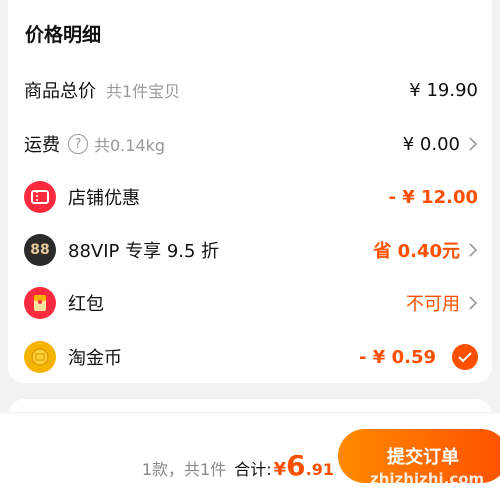  Describe the element at coordinates (95, 358) in the screenshot. I see `gold-coin-label: 淘金币` at that location.